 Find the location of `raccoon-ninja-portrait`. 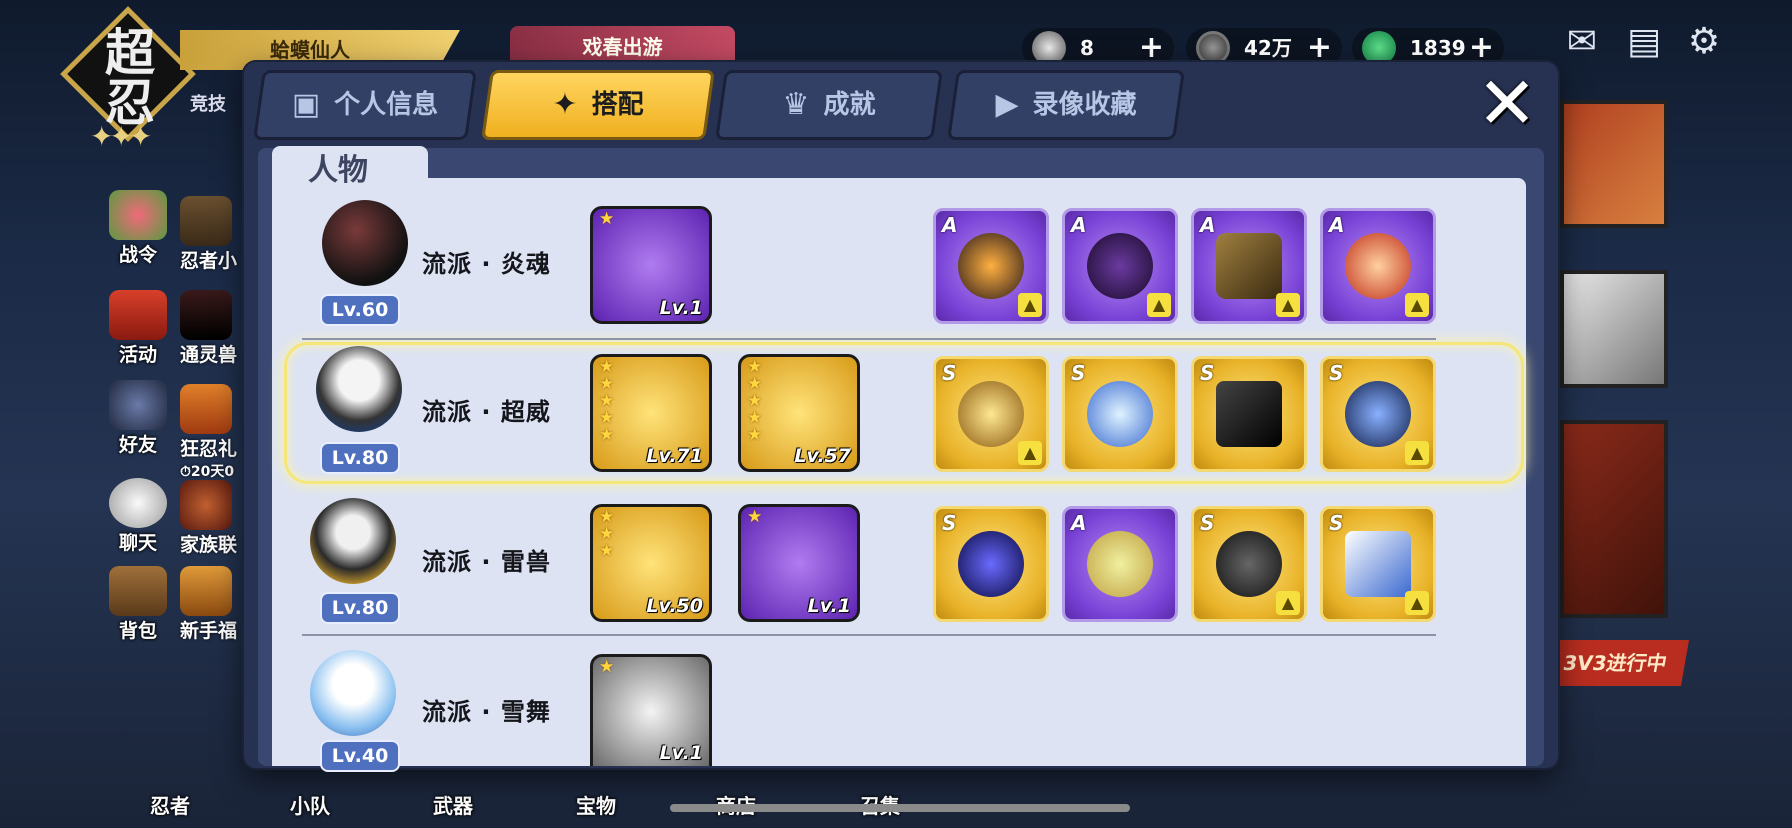

raccoon-ninja-portrait is located at coordinates (353, 541).